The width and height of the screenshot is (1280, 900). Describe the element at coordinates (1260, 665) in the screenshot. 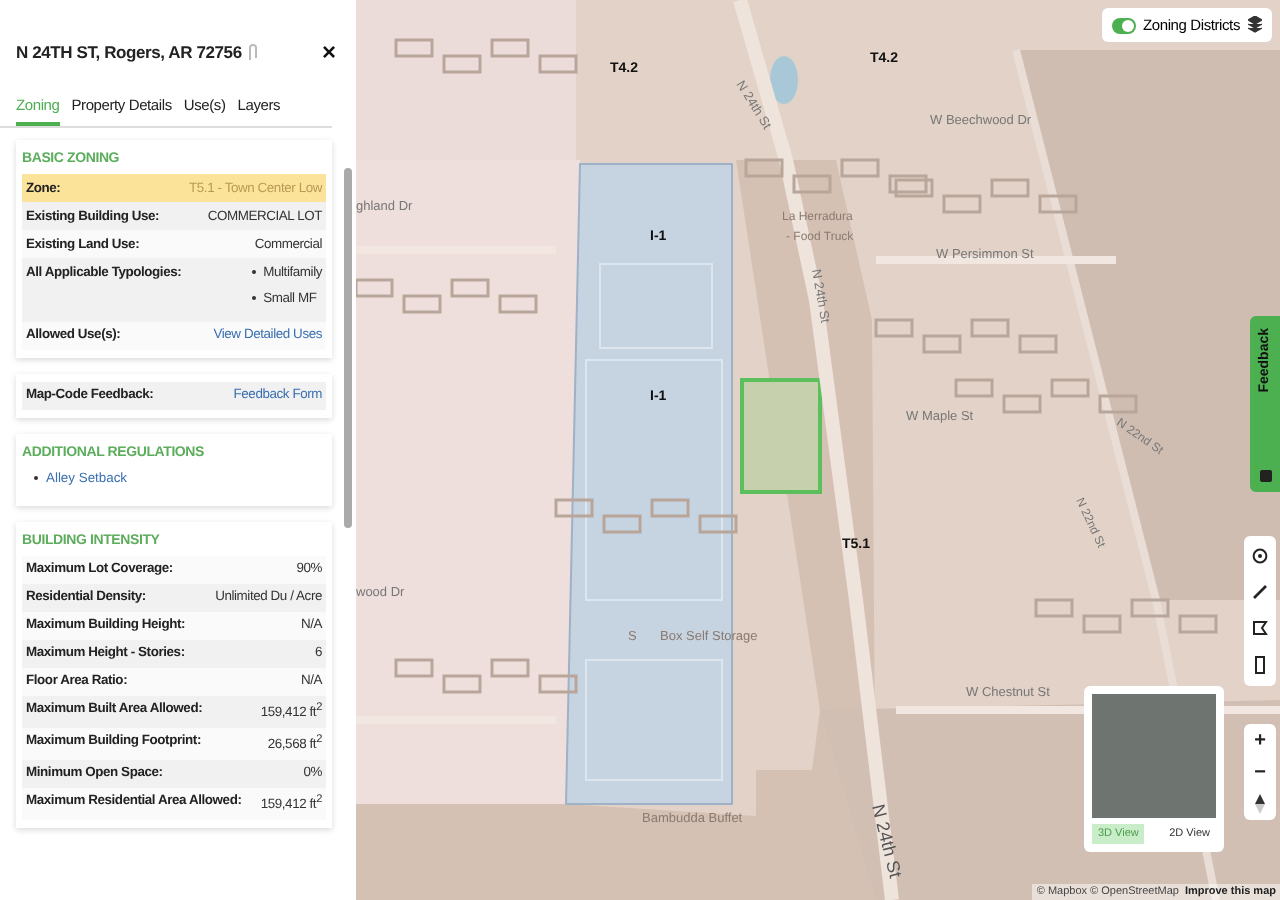

I see `ruler-icon` at that location.